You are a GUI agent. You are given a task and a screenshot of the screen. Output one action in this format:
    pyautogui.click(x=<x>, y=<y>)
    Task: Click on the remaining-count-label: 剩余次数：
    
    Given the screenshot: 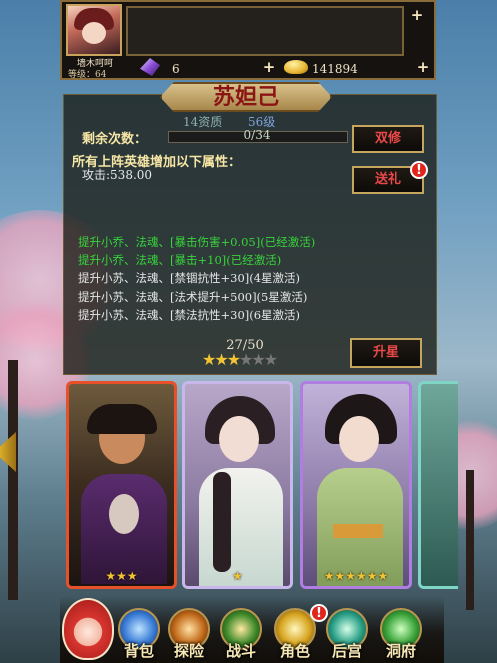 What is the action you would take?
    pyautogui.click(x=115, y=139)
    